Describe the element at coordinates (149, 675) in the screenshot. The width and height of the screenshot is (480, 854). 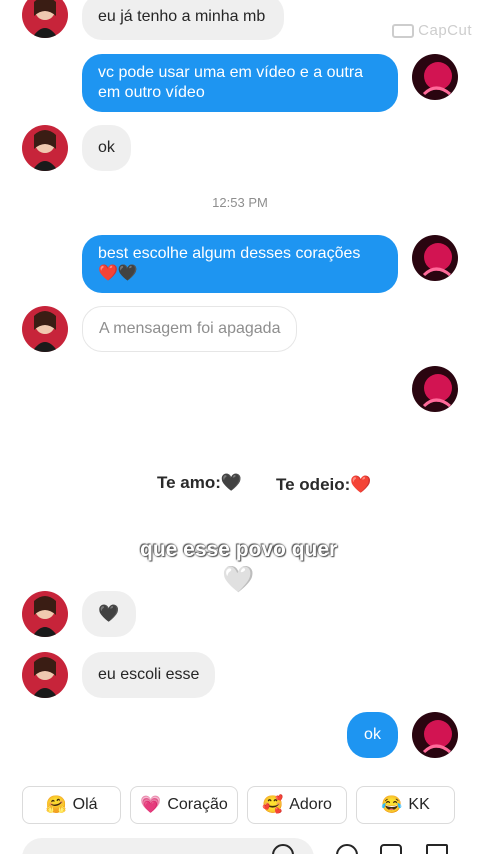
I see `received-message: eu escoli esse` at that location.